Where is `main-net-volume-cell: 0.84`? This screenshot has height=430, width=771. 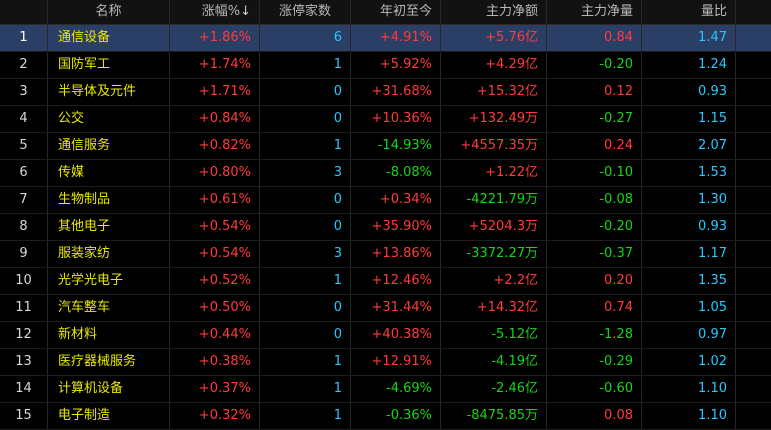
main-net-volume-cell: 0.84 is located at coordinates (594, 38).